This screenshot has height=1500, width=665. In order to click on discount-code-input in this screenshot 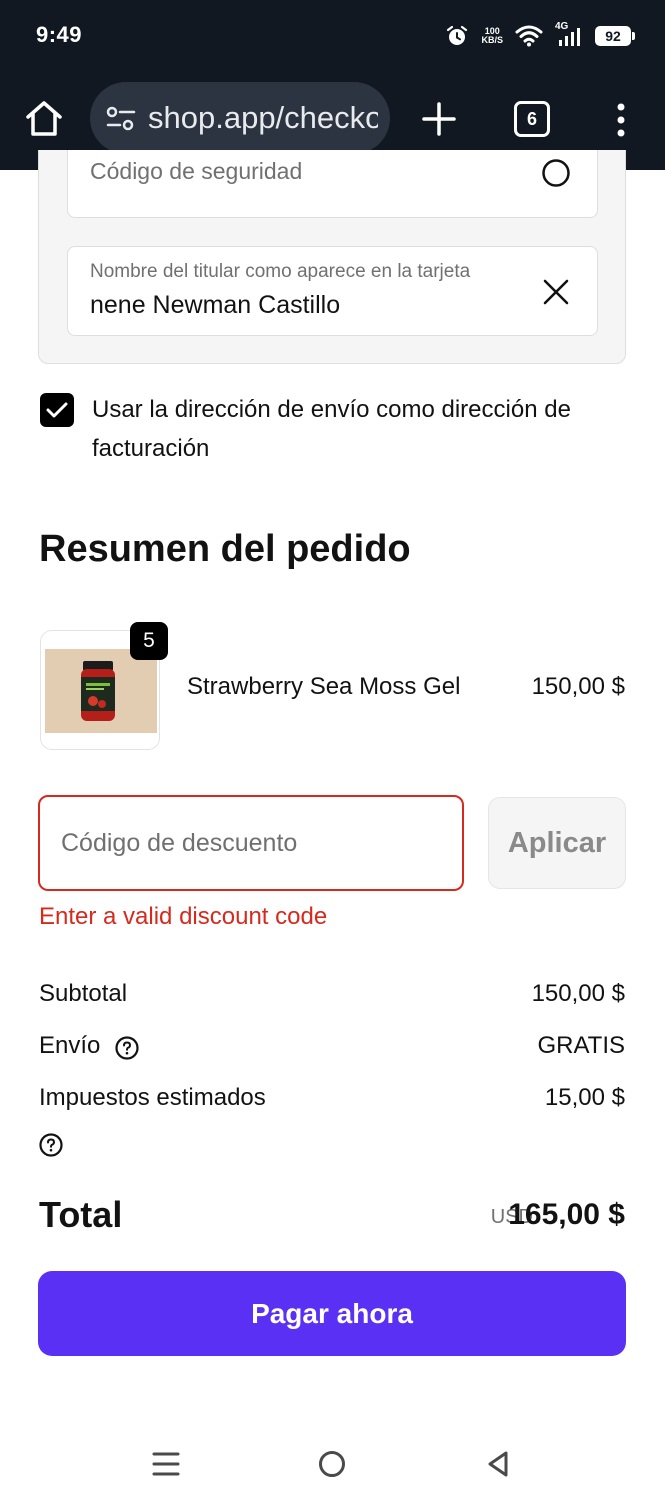, I will do `click(251, 843)`.